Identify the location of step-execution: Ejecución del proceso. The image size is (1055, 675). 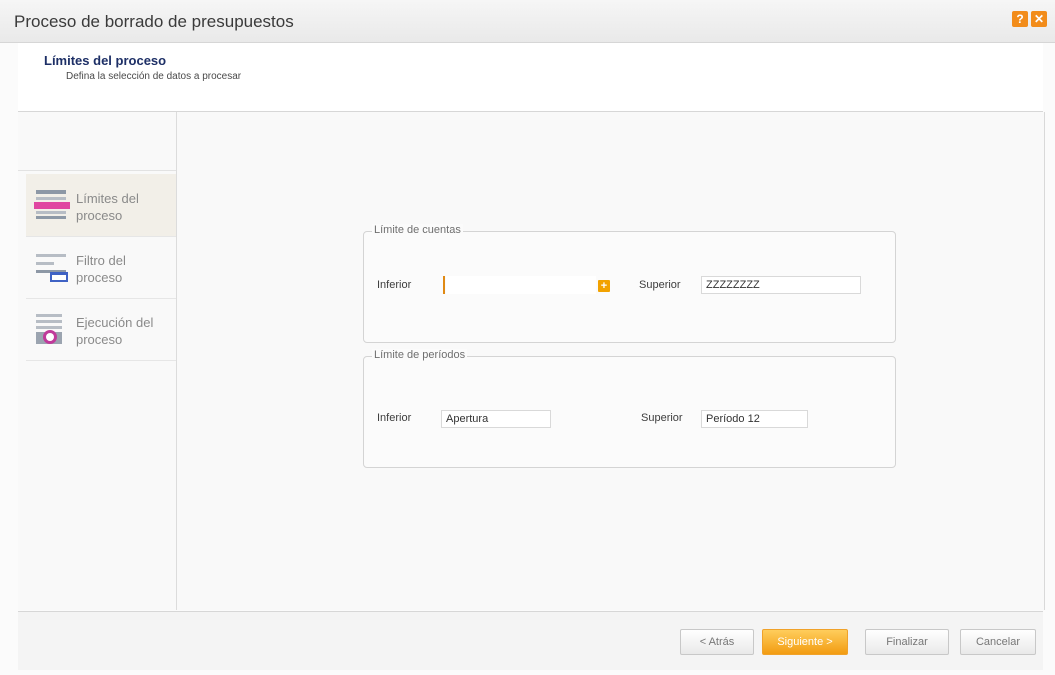
(101, 329).